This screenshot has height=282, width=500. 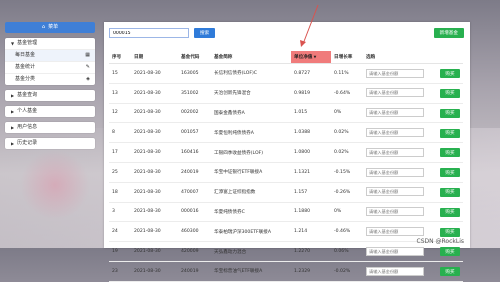 What do you see at coordinates (314, 57) in the screenshot?
I see `sort-desc-icon: ▼` at bounding box center [314, 57].